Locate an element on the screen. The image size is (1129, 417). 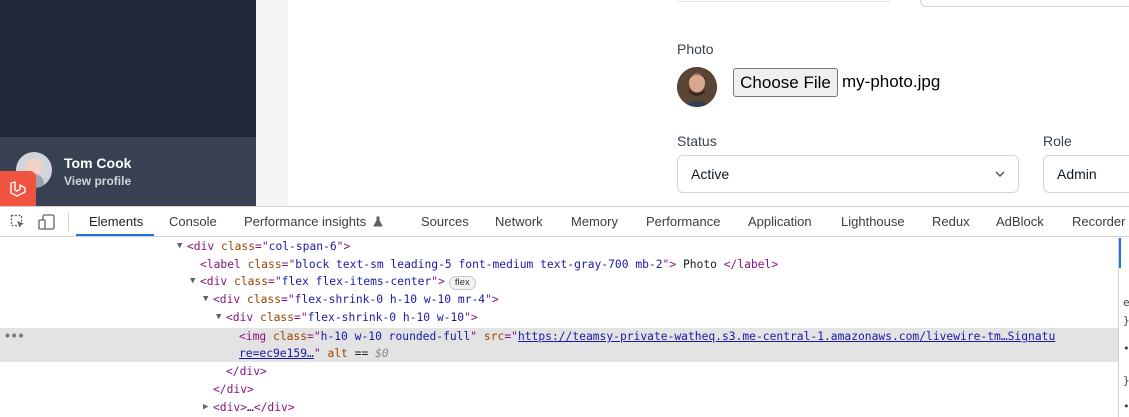
user-name: Tom Cook is located at coordinates (98, 163).